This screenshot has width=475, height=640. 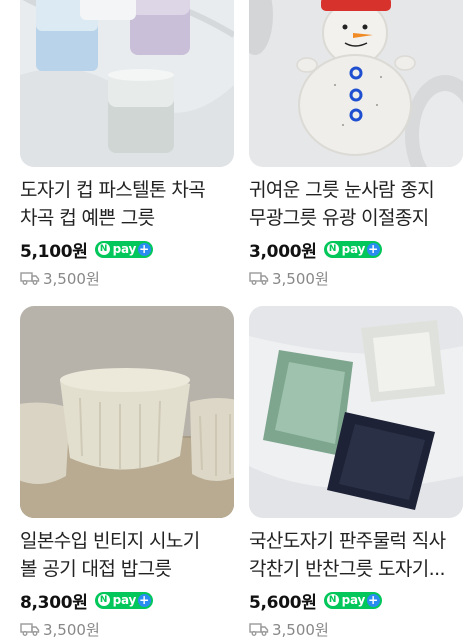 I want to click on product-title: 귀여운 그릇 눈사람 종지 무광그릇 유광 이절종지, so click(x=356, y=204).